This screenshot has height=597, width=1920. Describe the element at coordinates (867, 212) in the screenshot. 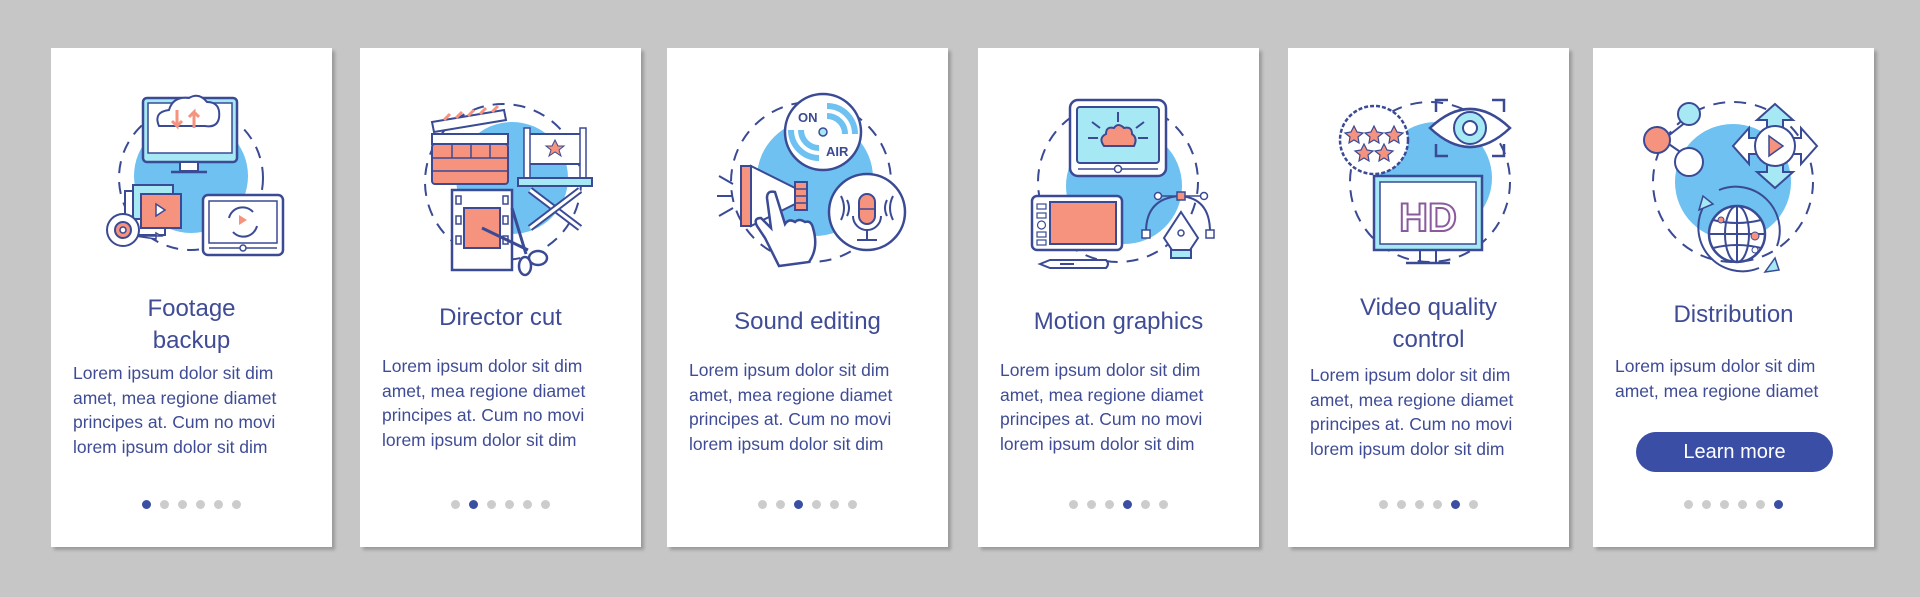

I see `microphone-icon` at that location.